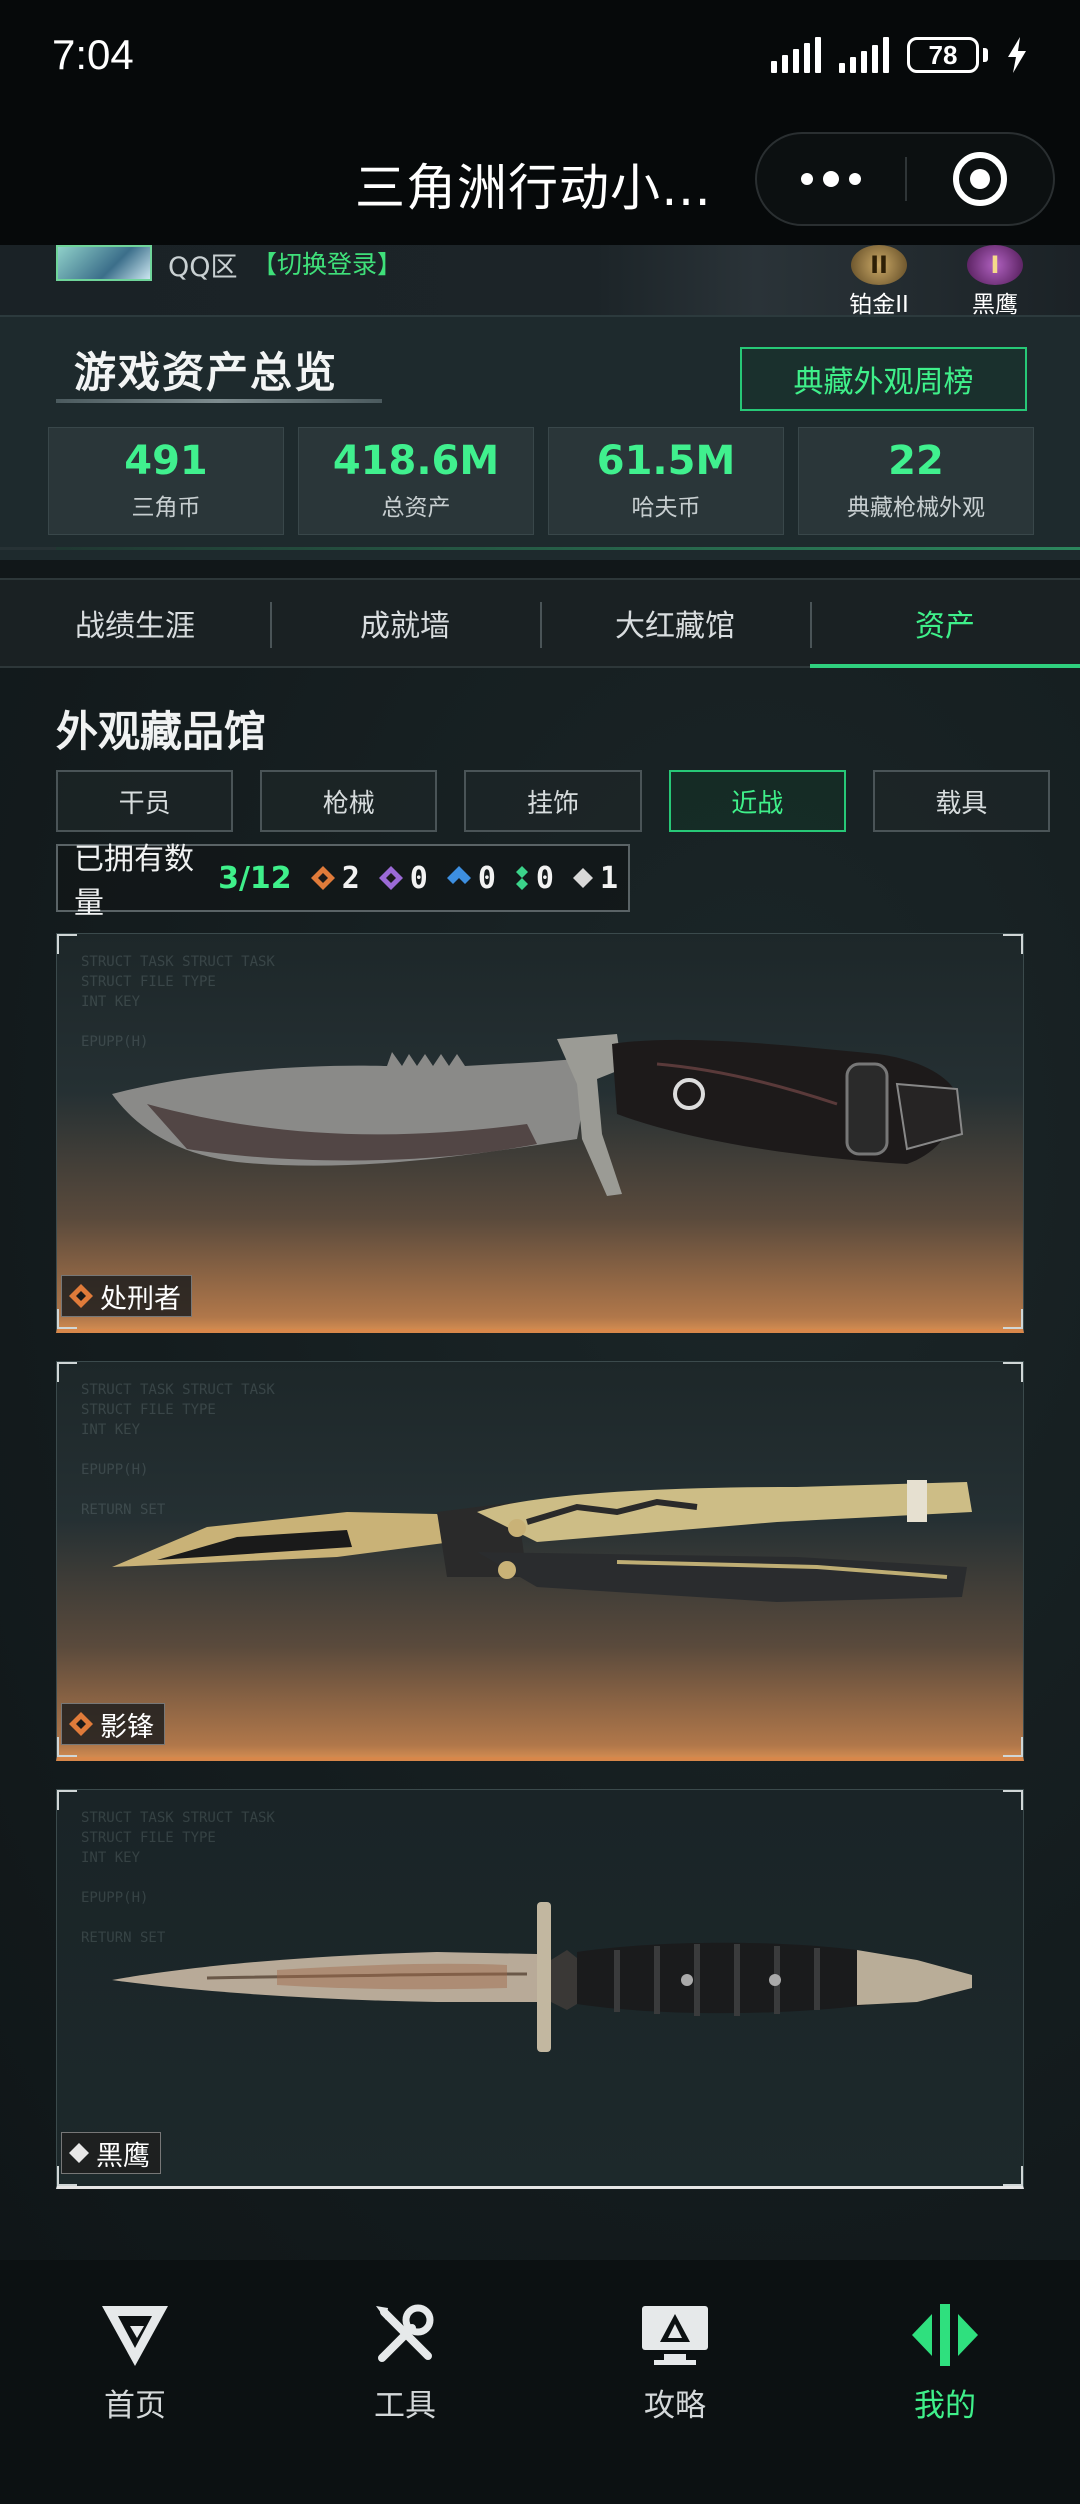 The height and width of the screenshot is (2504, 1080). I want to click on overview-title: 游戏资产总览, so click(206, 372).